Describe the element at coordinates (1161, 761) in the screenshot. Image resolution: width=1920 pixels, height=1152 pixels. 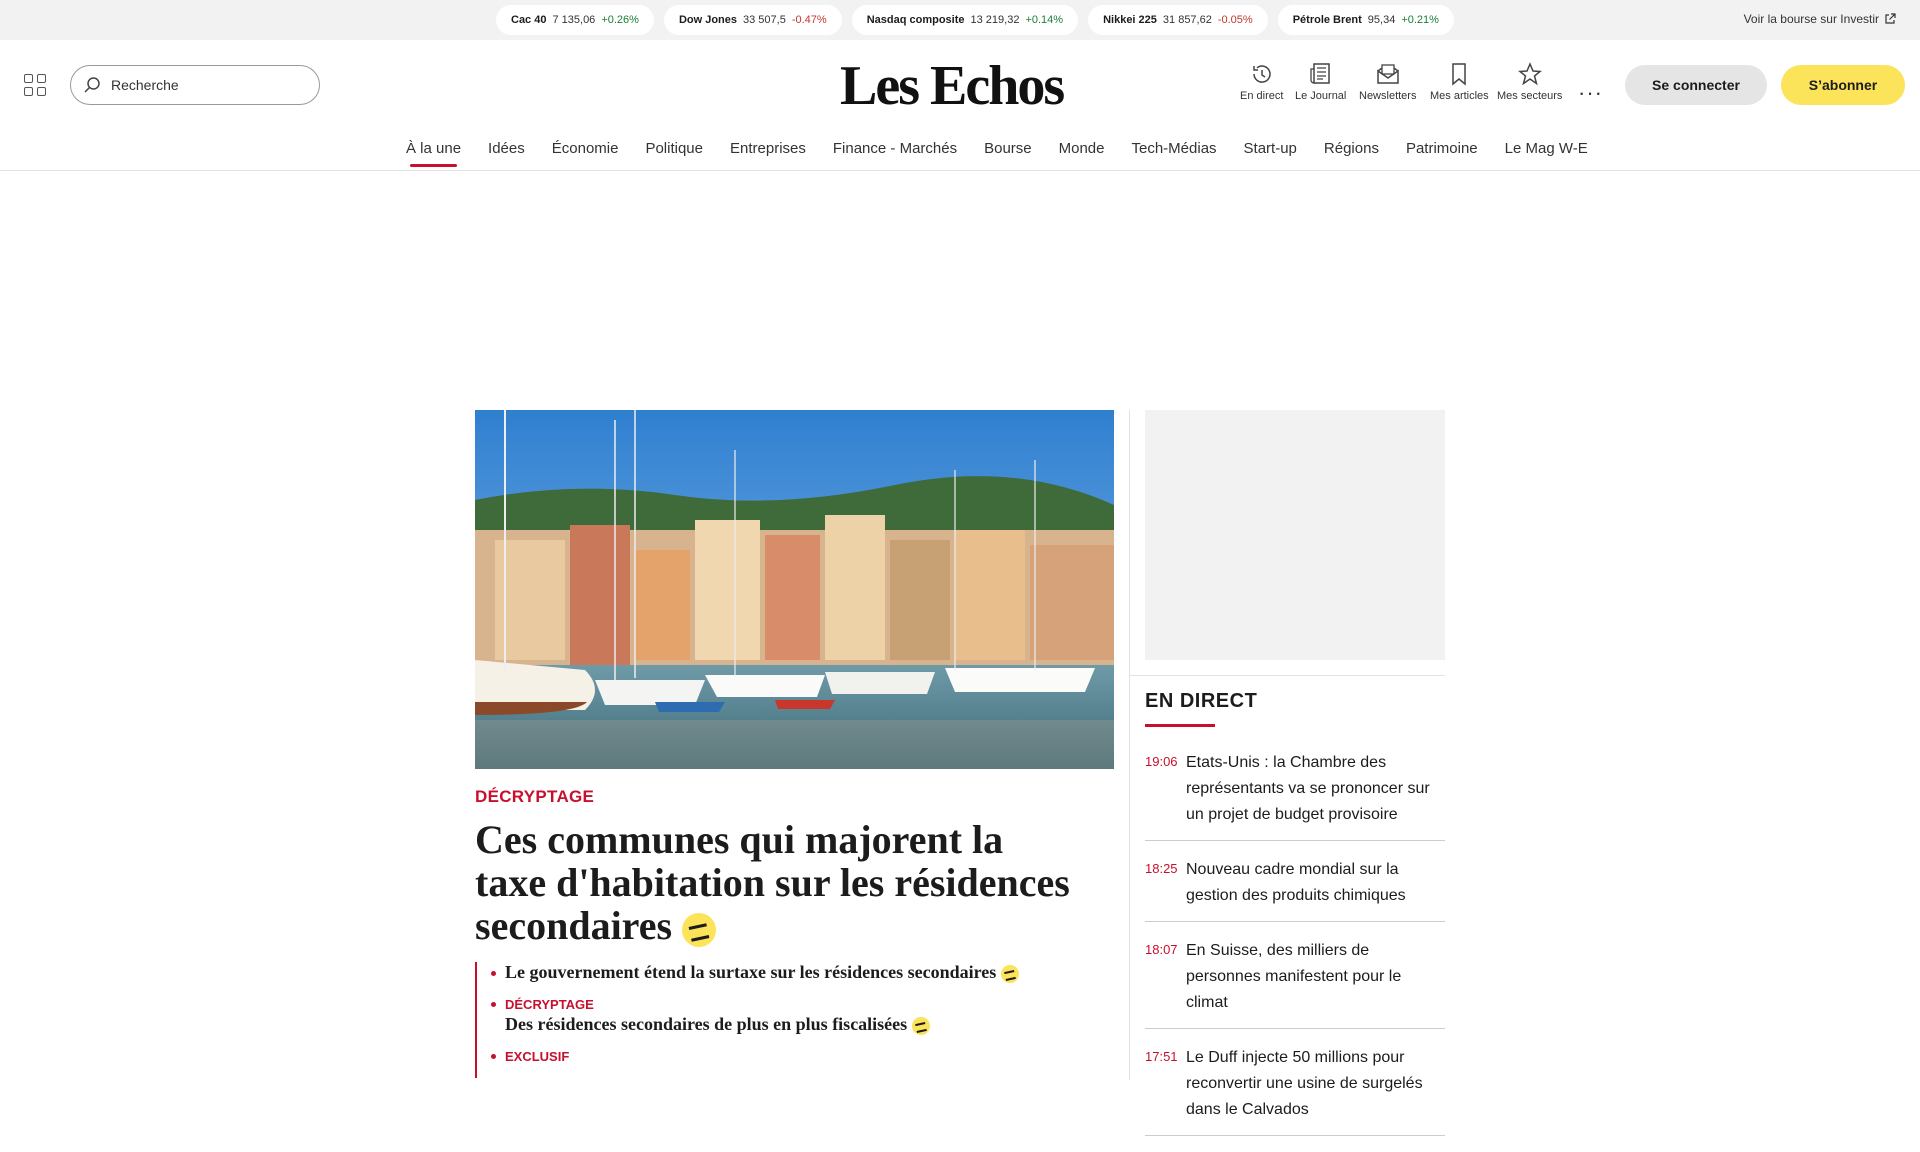
I see `live-news-time: 19:06` at that location.